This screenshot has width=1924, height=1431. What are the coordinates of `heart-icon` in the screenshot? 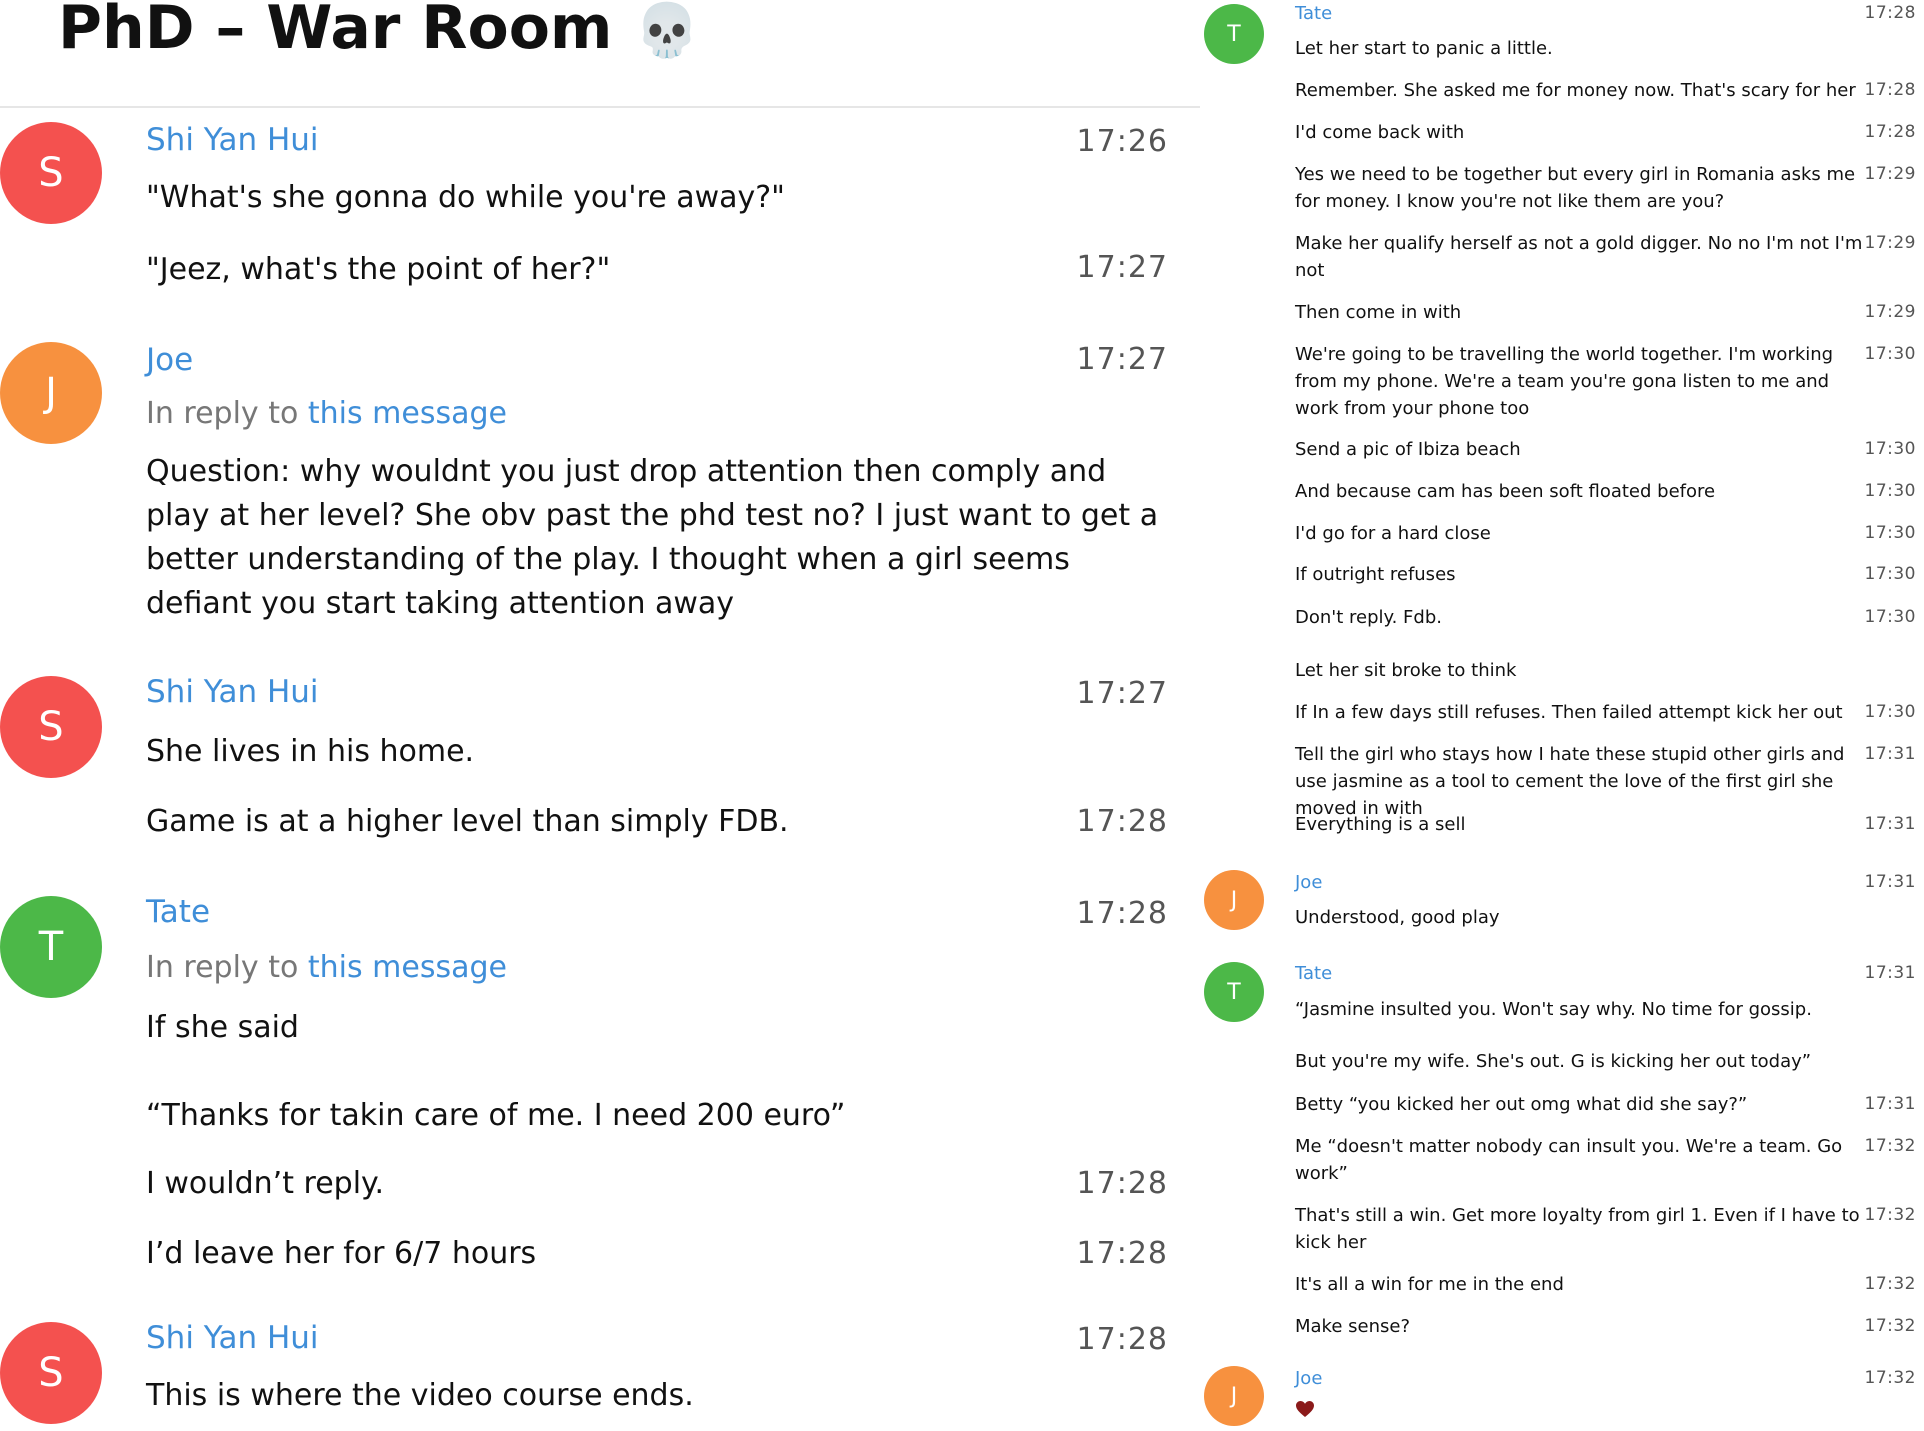 It's located at (1305, 1409).